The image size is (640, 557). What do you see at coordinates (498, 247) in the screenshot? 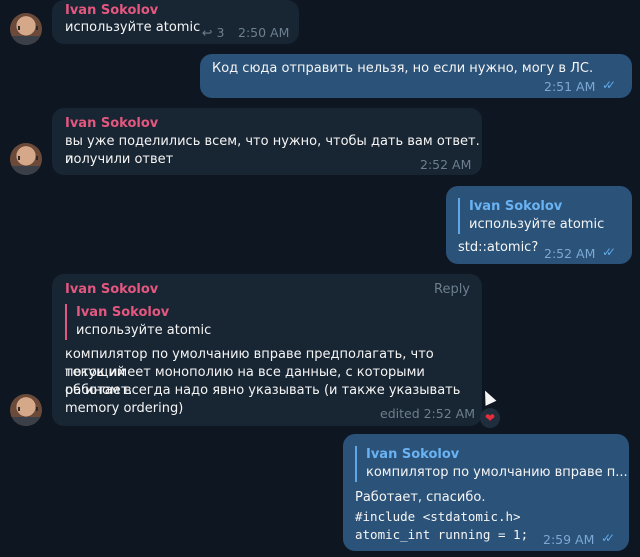
I see `message-text: std::atomic?` at bounding box center [498, 247].